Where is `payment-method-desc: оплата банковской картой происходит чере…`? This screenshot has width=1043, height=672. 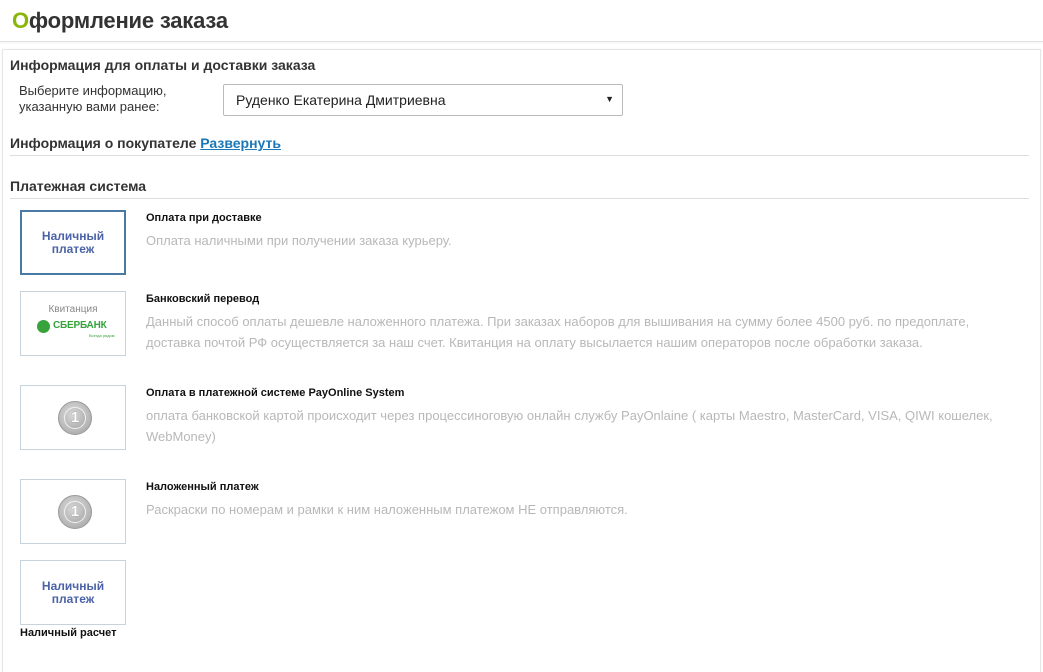
payment-method-desc: оплата банковской картой происходит чере… is located at coordinates (569, 426).